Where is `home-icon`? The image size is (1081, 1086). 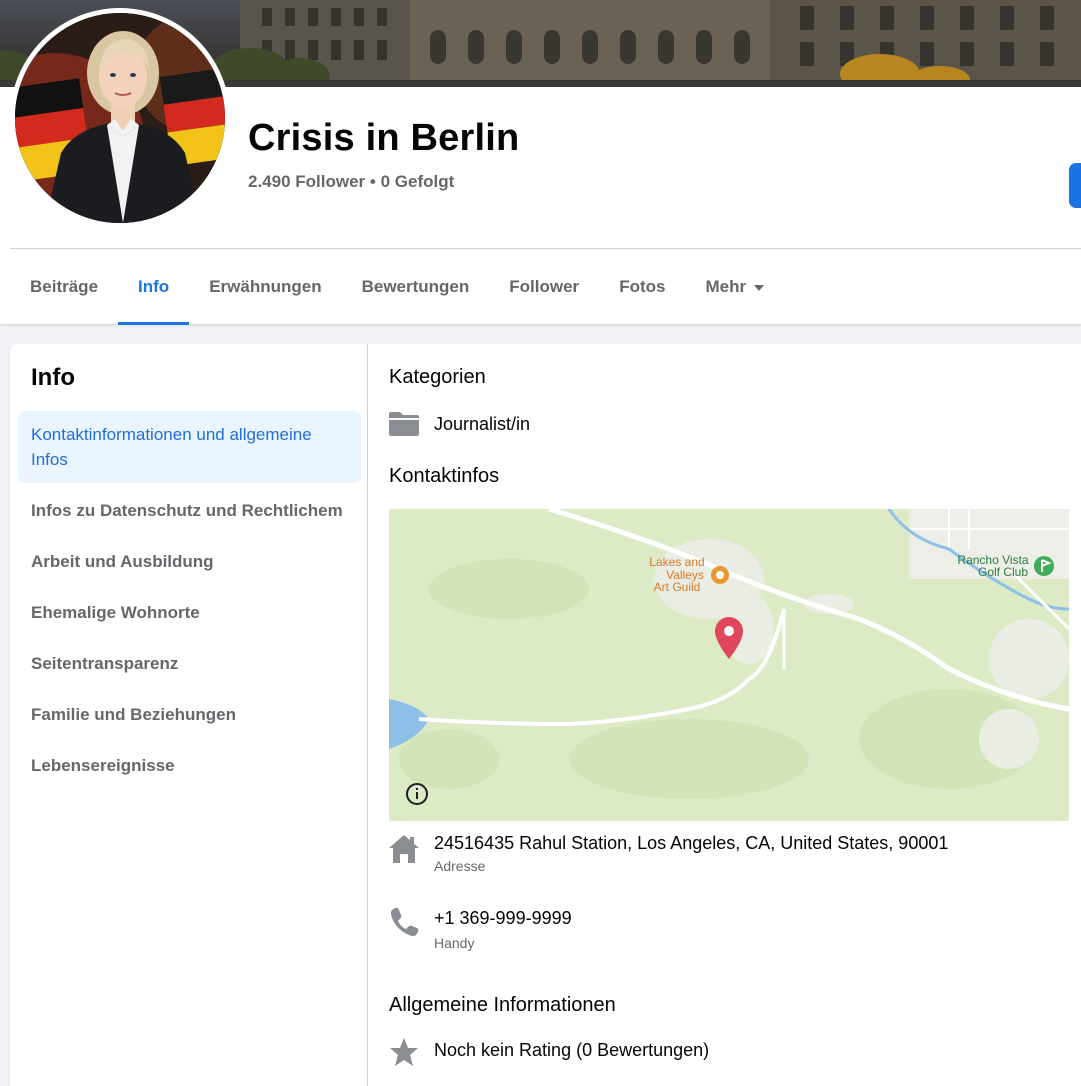
home-icon is located at coordinates (404, 851).